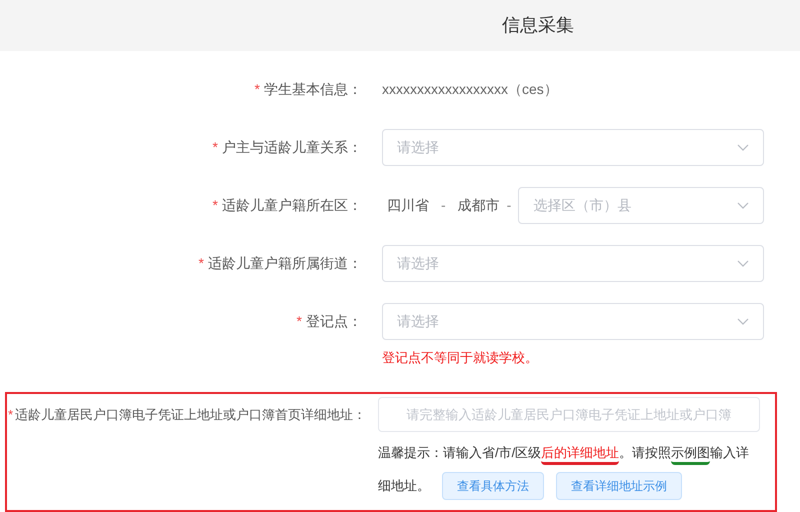 The image size is (800, 512). I want to click on action-button: 查看详细地址示例, so click(619, 486).